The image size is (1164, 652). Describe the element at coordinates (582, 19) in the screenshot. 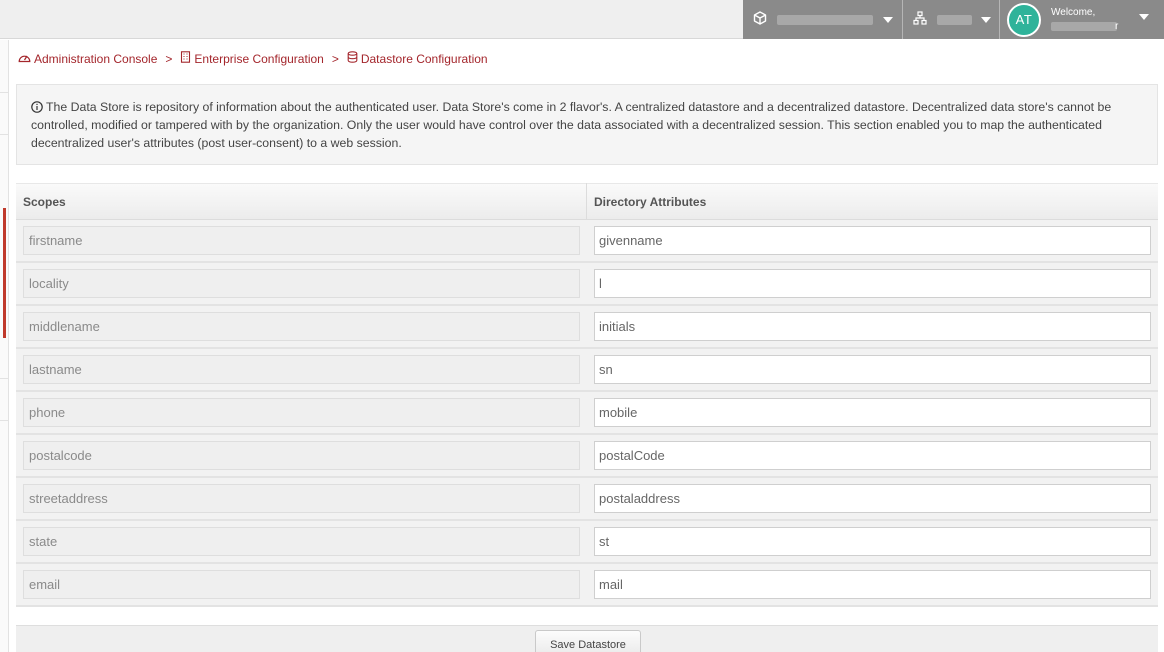

I see `top-bar: AT Welcome, r` at that location.